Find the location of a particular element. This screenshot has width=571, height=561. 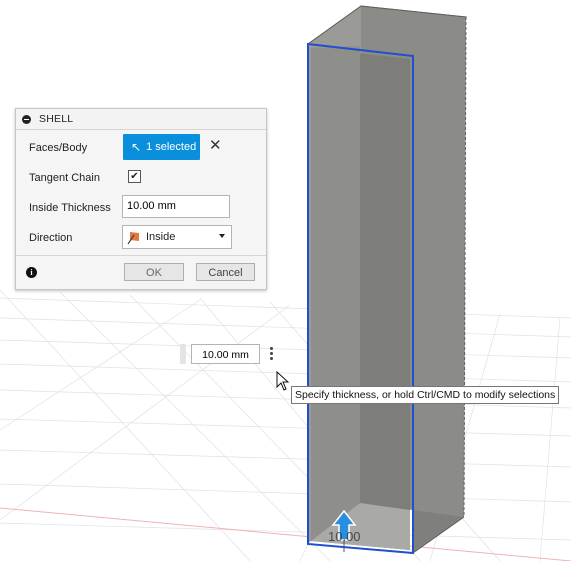

faces-select-button: ↖ 1 selected is located at coordinates (161, 147).